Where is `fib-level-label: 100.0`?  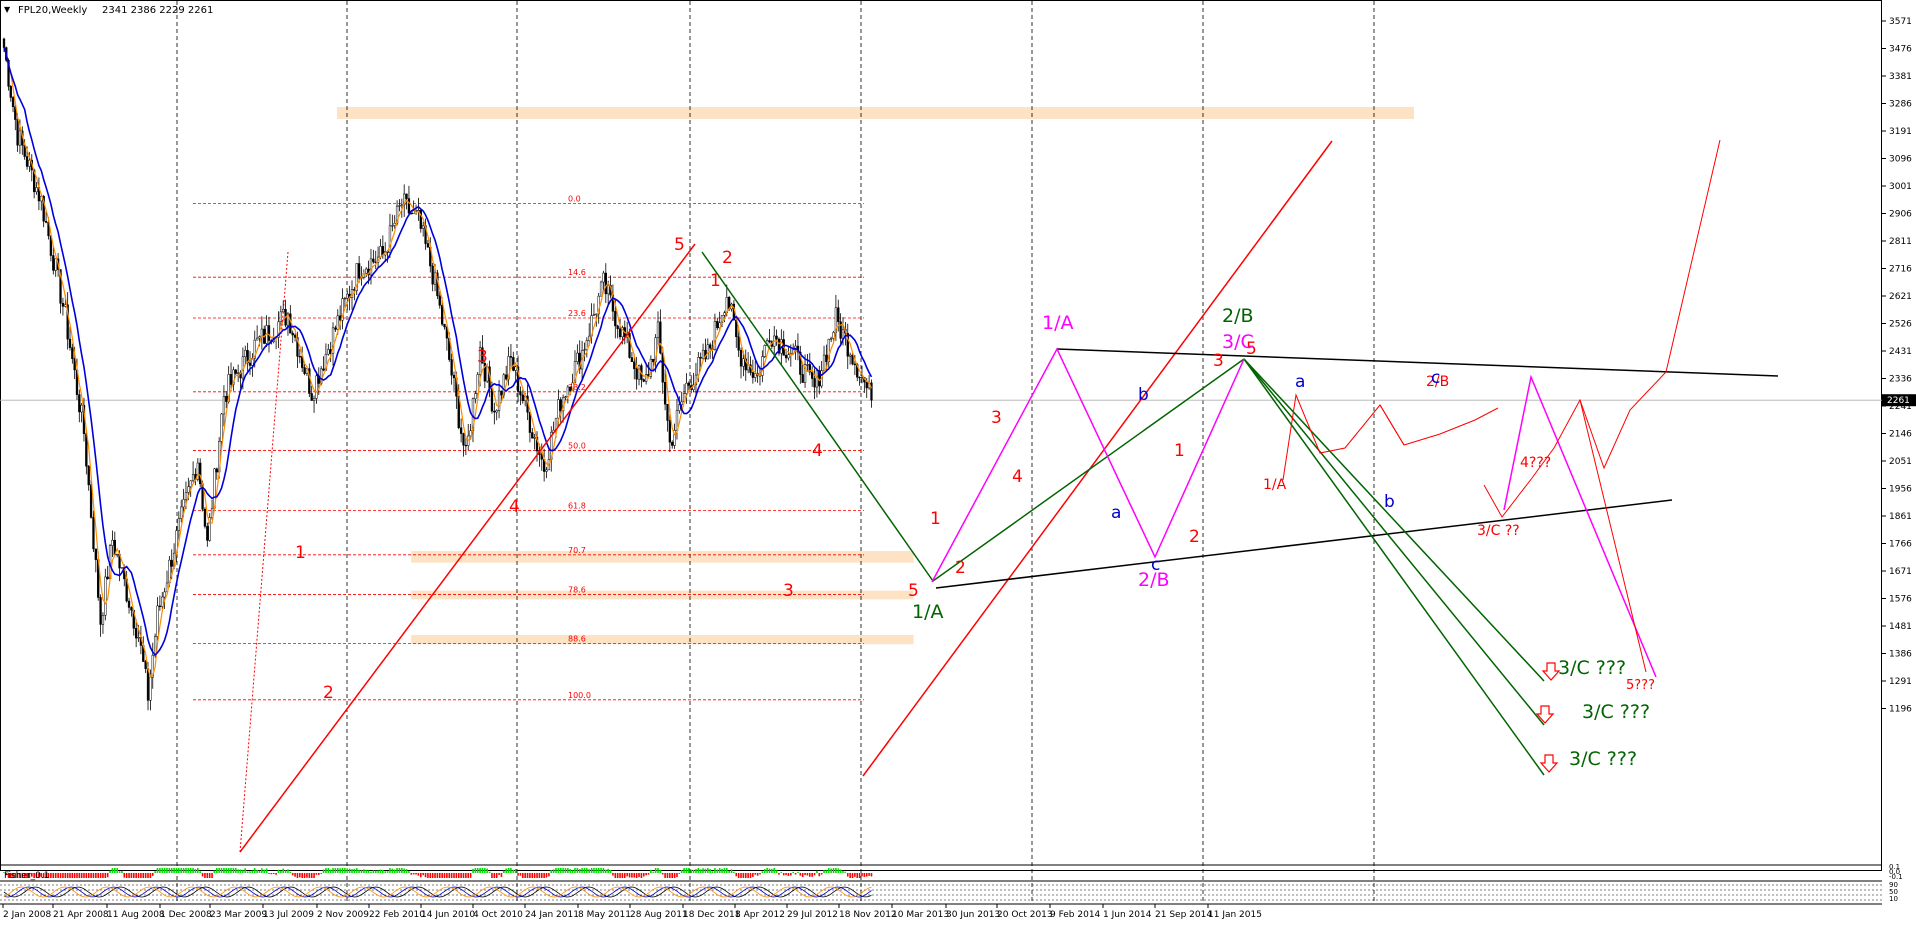 fib-level-label: 100.0 is located at coordinates (579, 695).